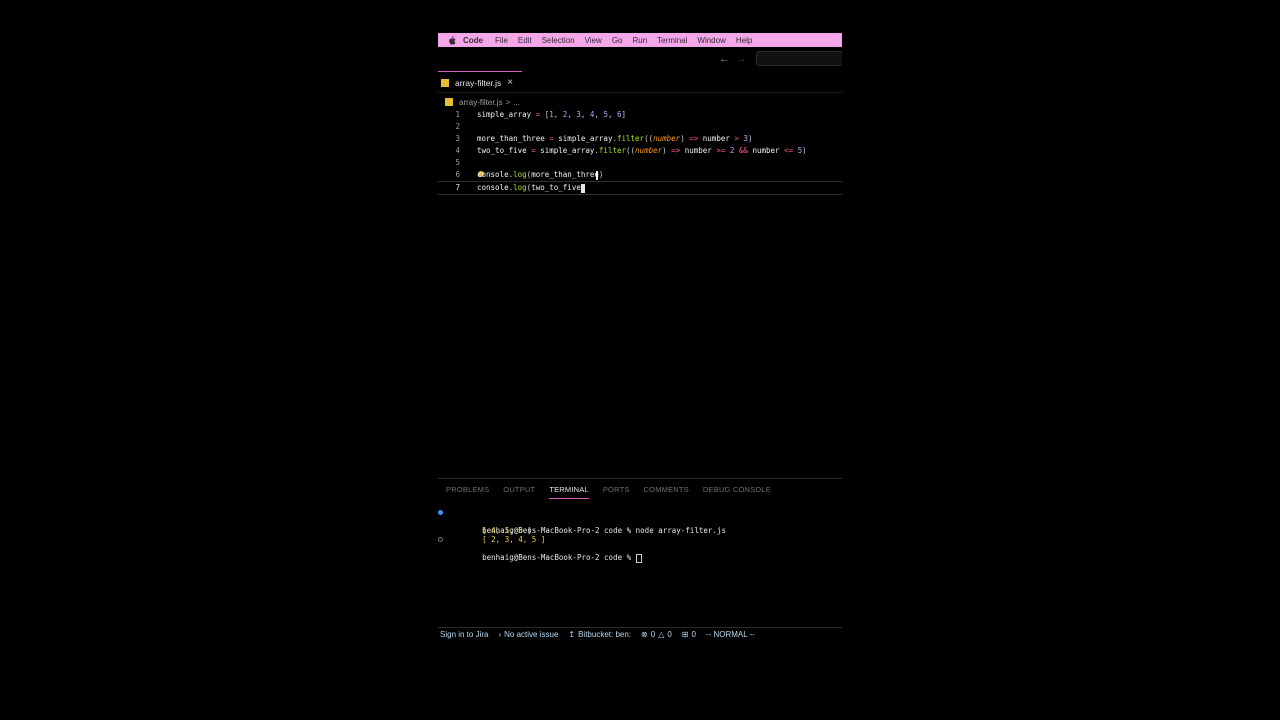  What do you see at coordinates (672, 40) in the screenshot?
I see `menu-terminal: Terminal` at bounding box center [672, 40].